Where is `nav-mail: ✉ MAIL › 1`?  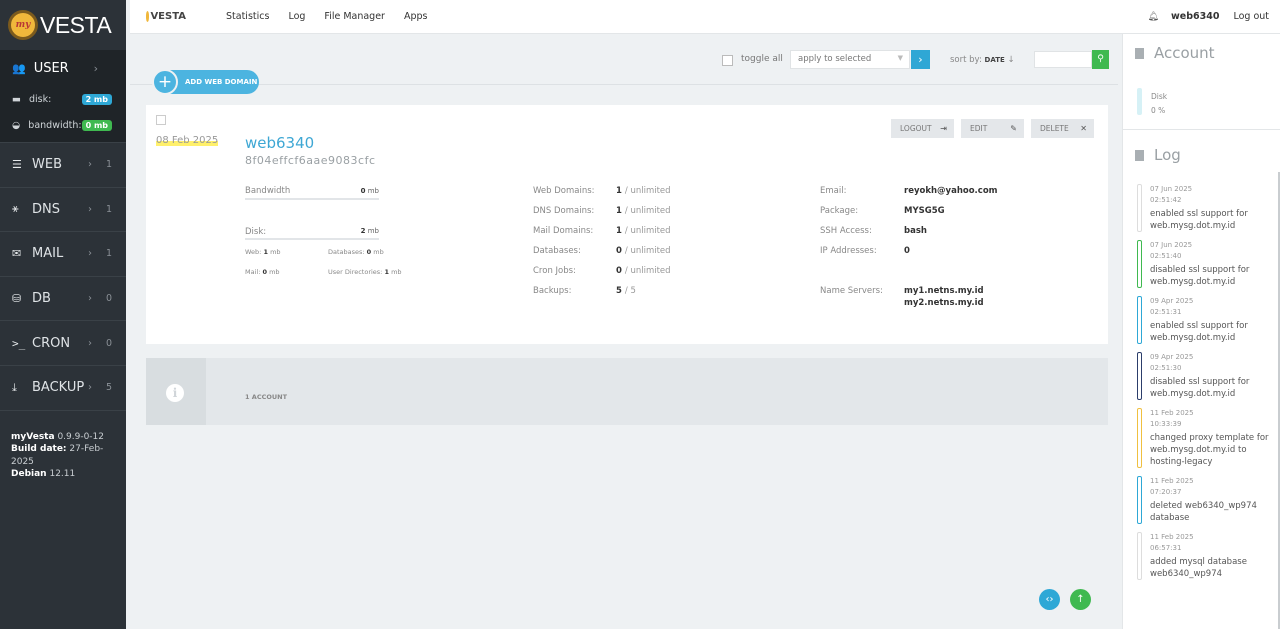
nav-mail: ✉ MAIL › 1 is located at coordinates (63, 253).